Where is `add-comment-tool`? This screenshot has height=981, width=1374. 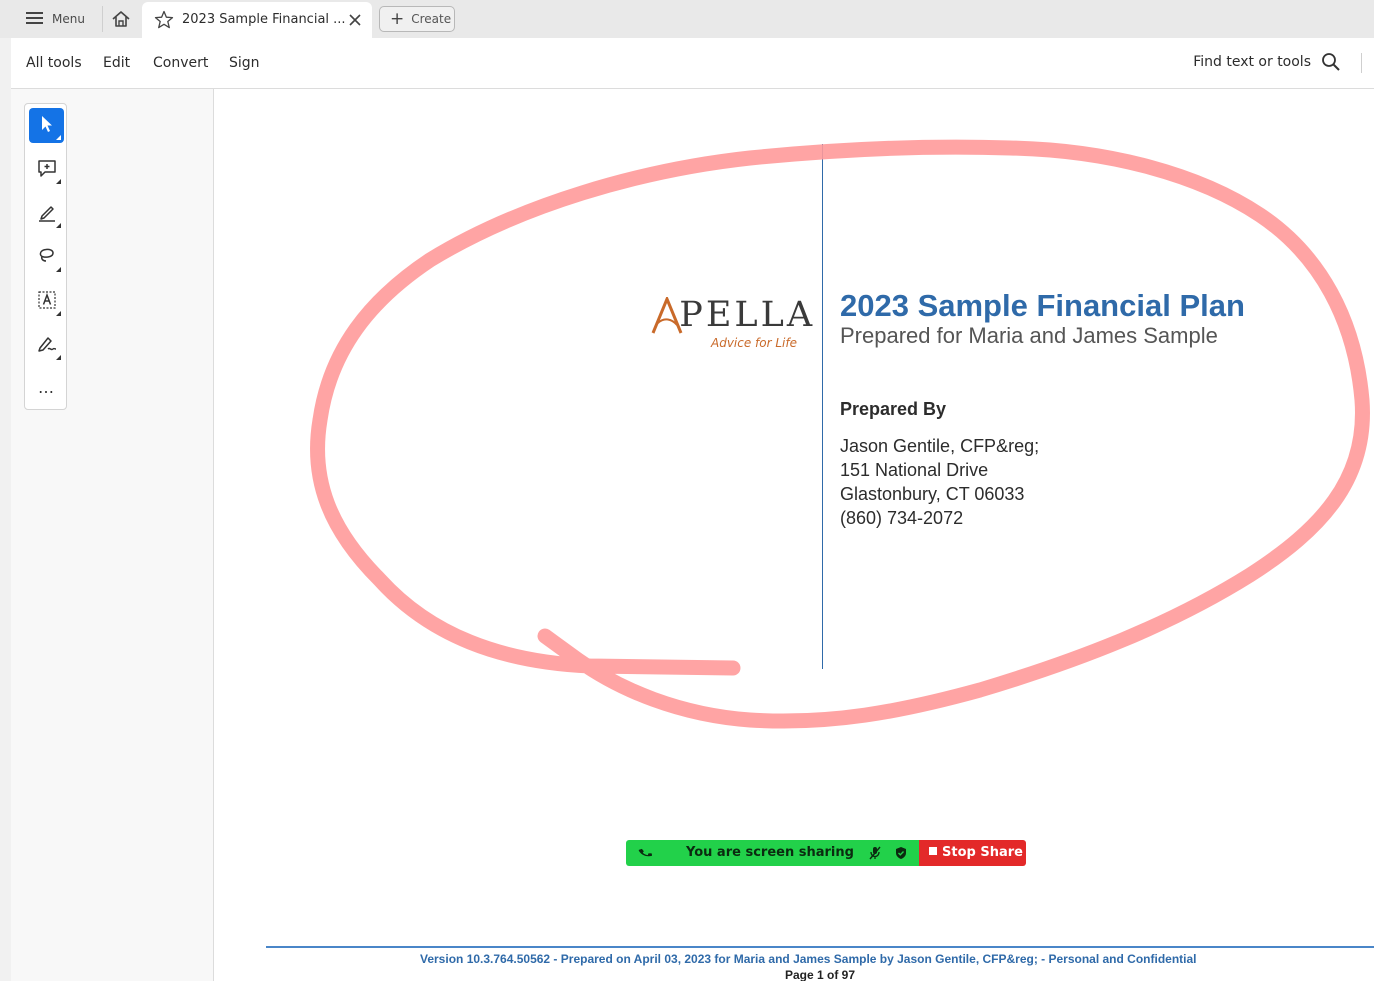 add-comment-tool is located at coordinates (46, 169).